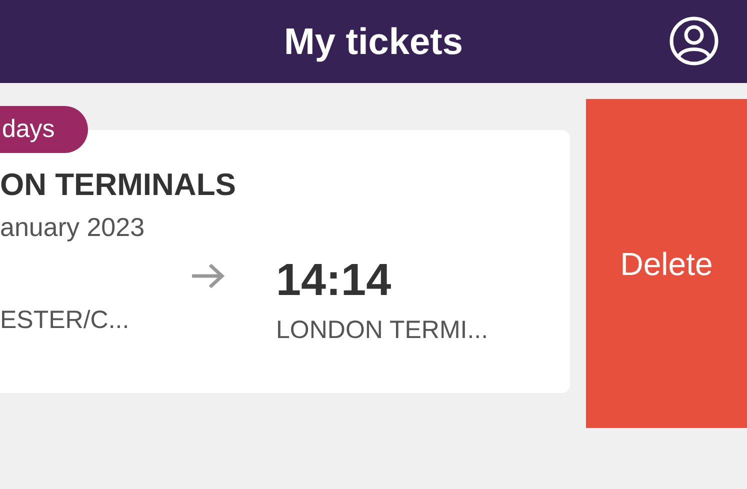  What do you see at coordinates (44, 129) in the screenshot?
I see `duration-badge: days` at bounding box center [44, 129].